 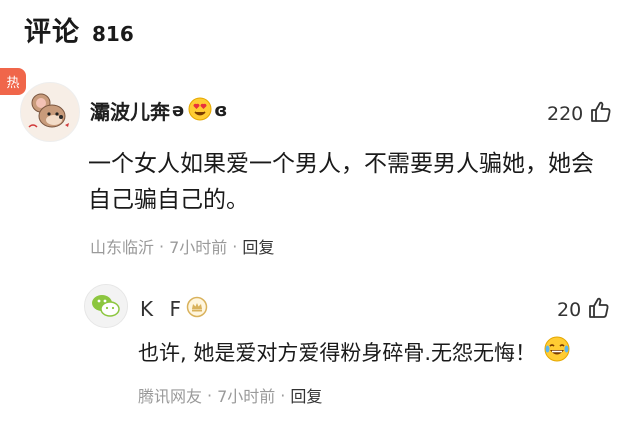 I want to click on like-count: 220, so click(x=565, y=114).